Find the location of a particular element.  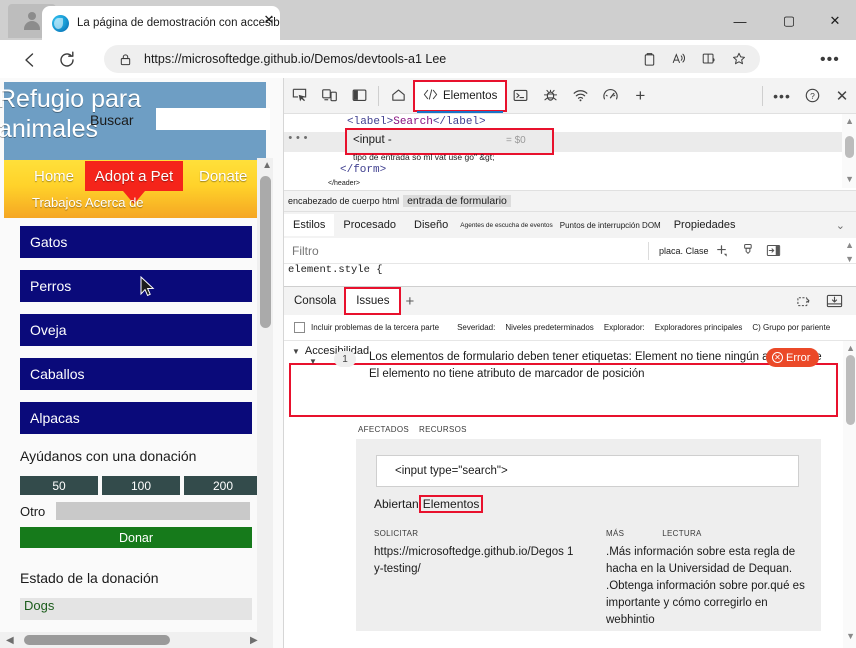

donation-heading: Ayúdanos con una donación is located at coordinates (108, 456).